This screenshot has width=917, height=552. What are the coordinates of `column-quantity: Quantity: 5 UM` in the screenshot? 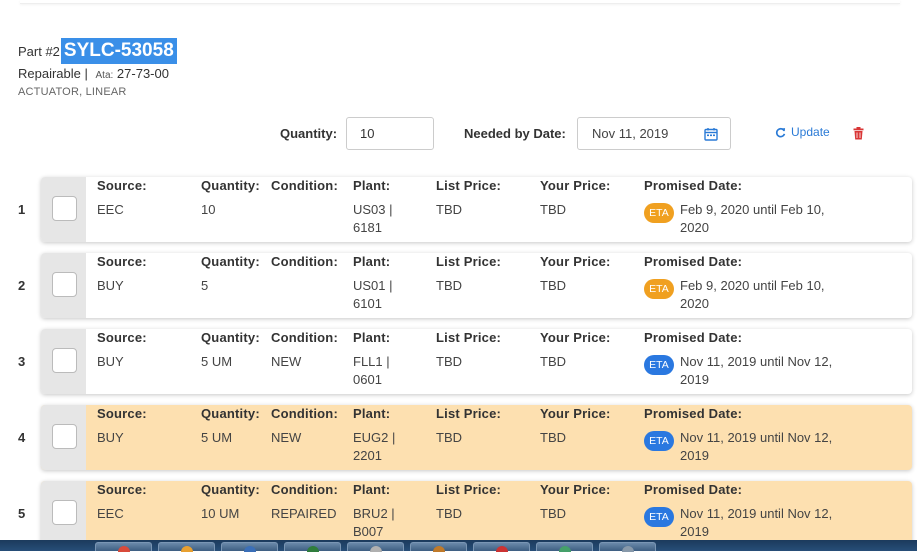 It's located at (236, 426).